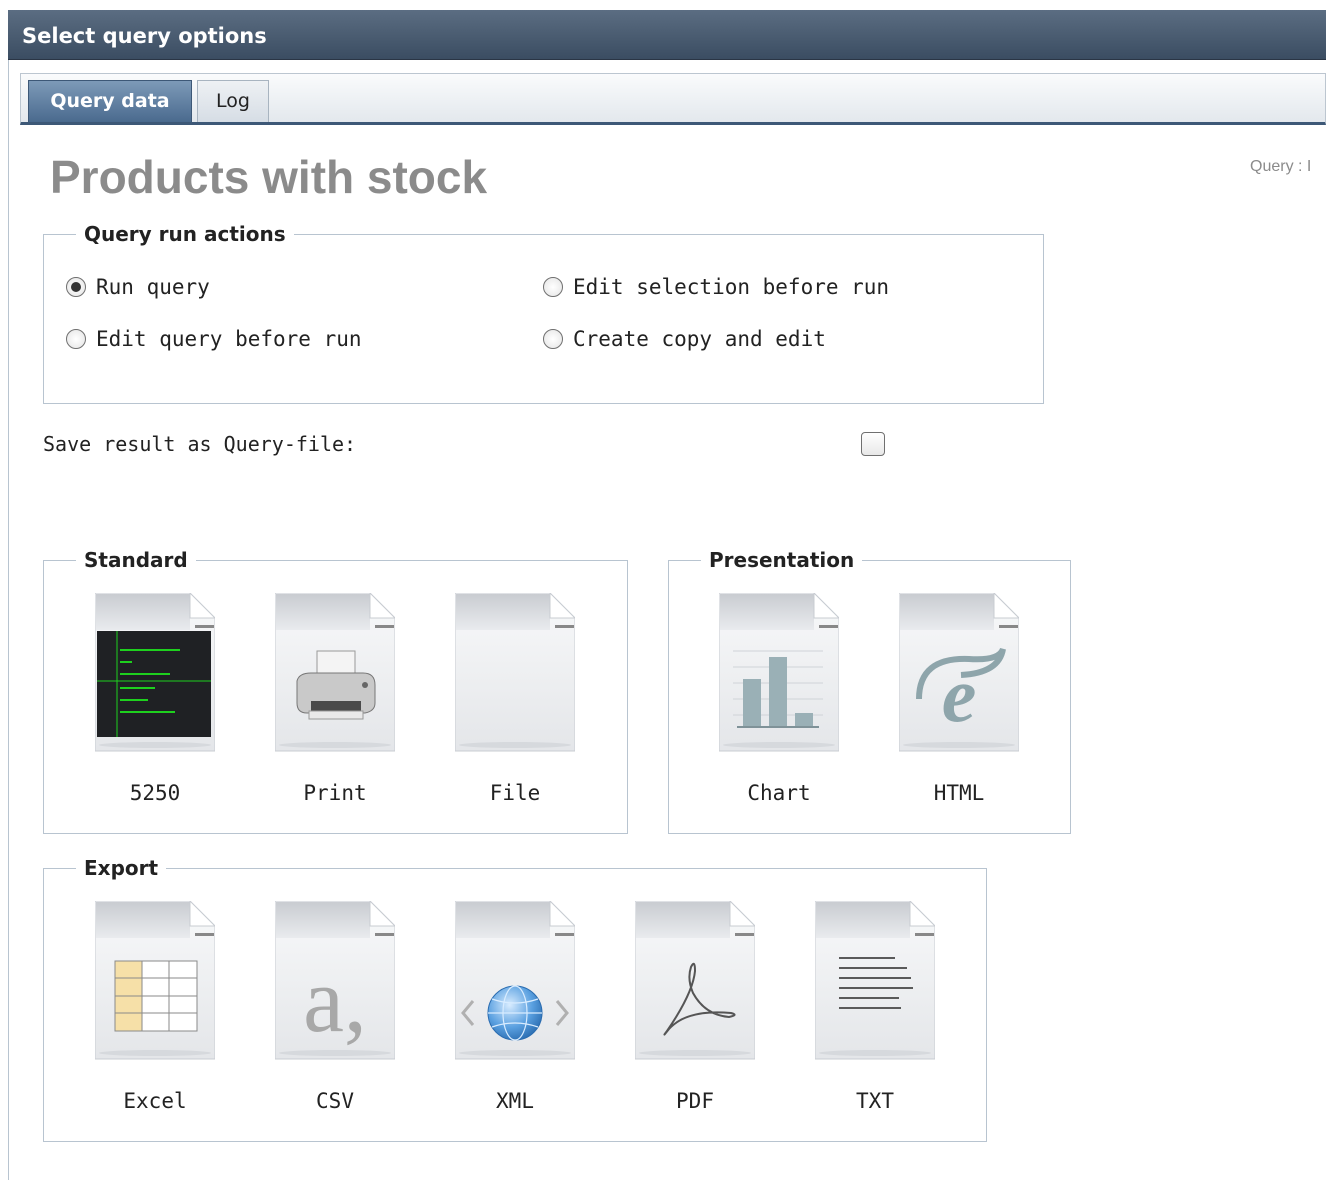  I want to click on radio-create-copy: Create copy and edit, so click(684, 339).